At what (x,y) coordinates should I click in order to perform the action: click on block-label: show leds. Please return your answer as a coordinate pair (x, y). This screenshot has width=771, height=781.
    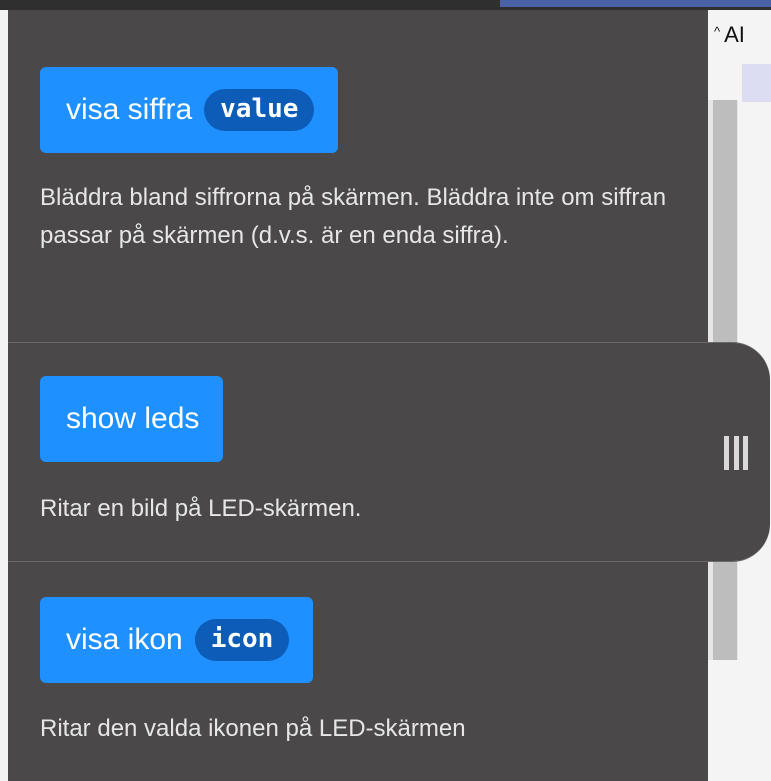
    Looking at the image, I should click on (133, 418).